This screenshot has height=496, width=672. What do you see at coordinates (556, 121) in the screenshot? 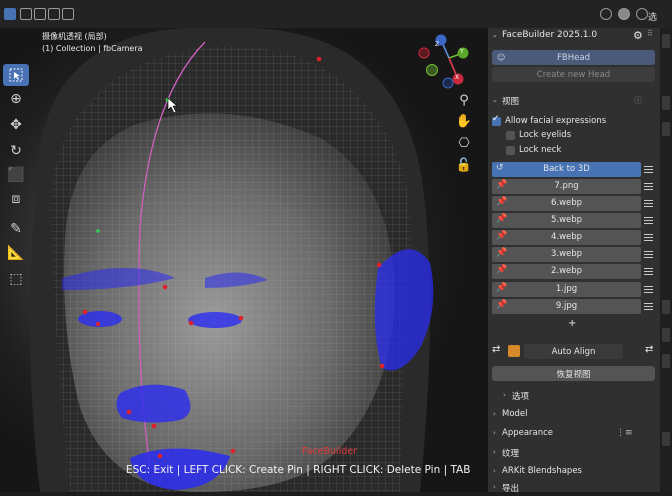
I see `allow-expressions-label: Allow facial expressions` at bounding box center [556, 121].